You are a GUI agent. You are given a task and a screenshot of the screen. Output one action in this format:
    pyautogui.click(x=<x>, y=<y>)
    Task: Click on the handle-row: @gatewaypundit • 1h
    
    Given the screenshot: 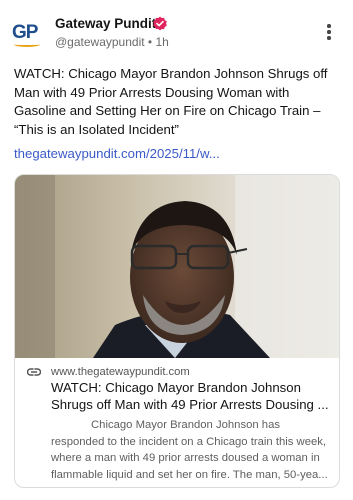 What is the action you would take?
    pyautogui.click(x=112, y=42)
    